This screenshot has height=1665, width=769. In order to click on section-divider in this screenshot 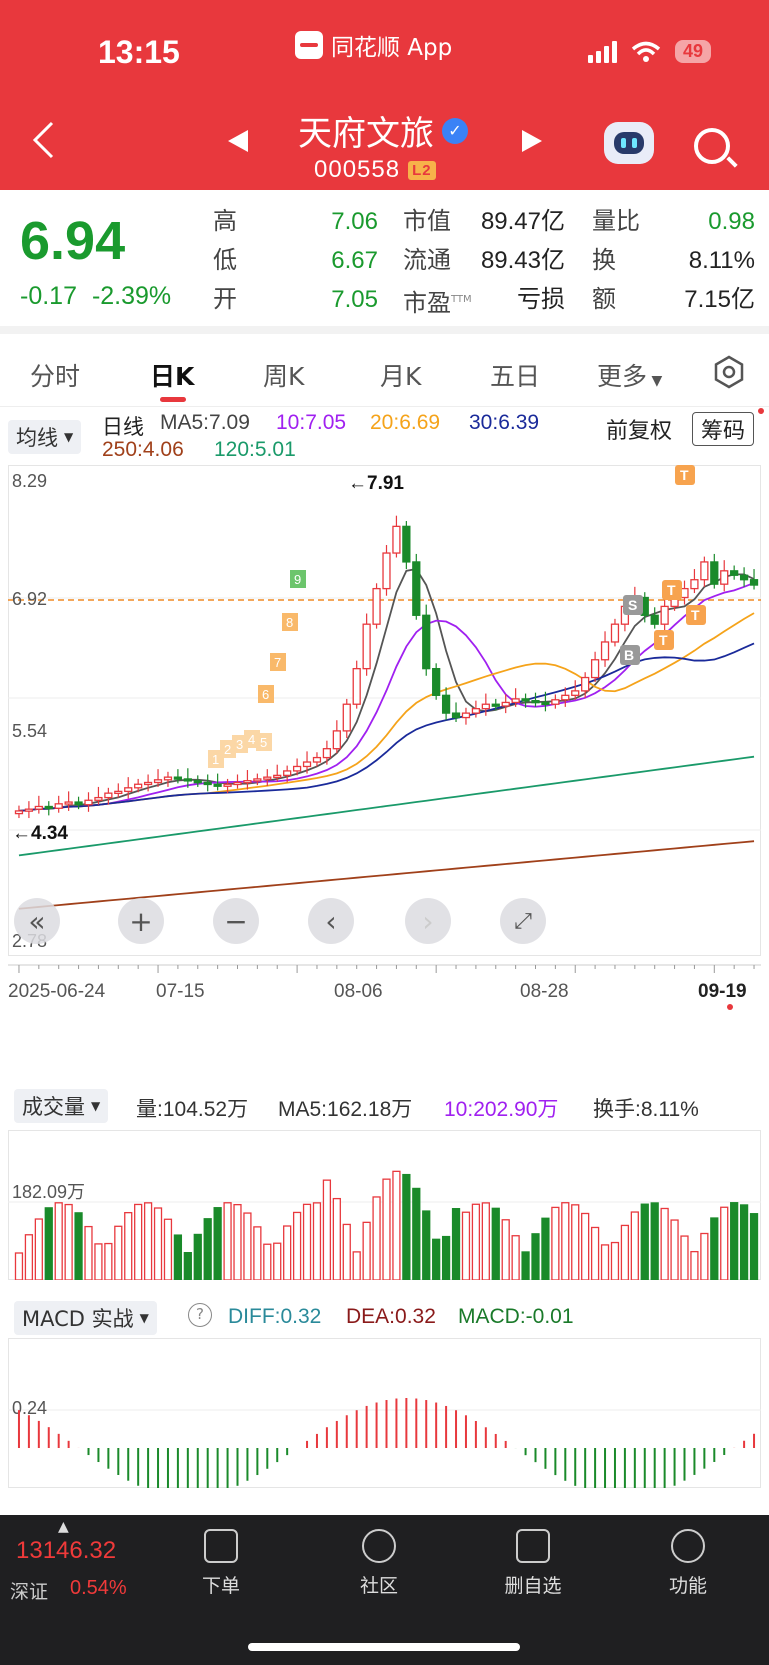, I will do `click(384, 330)`.